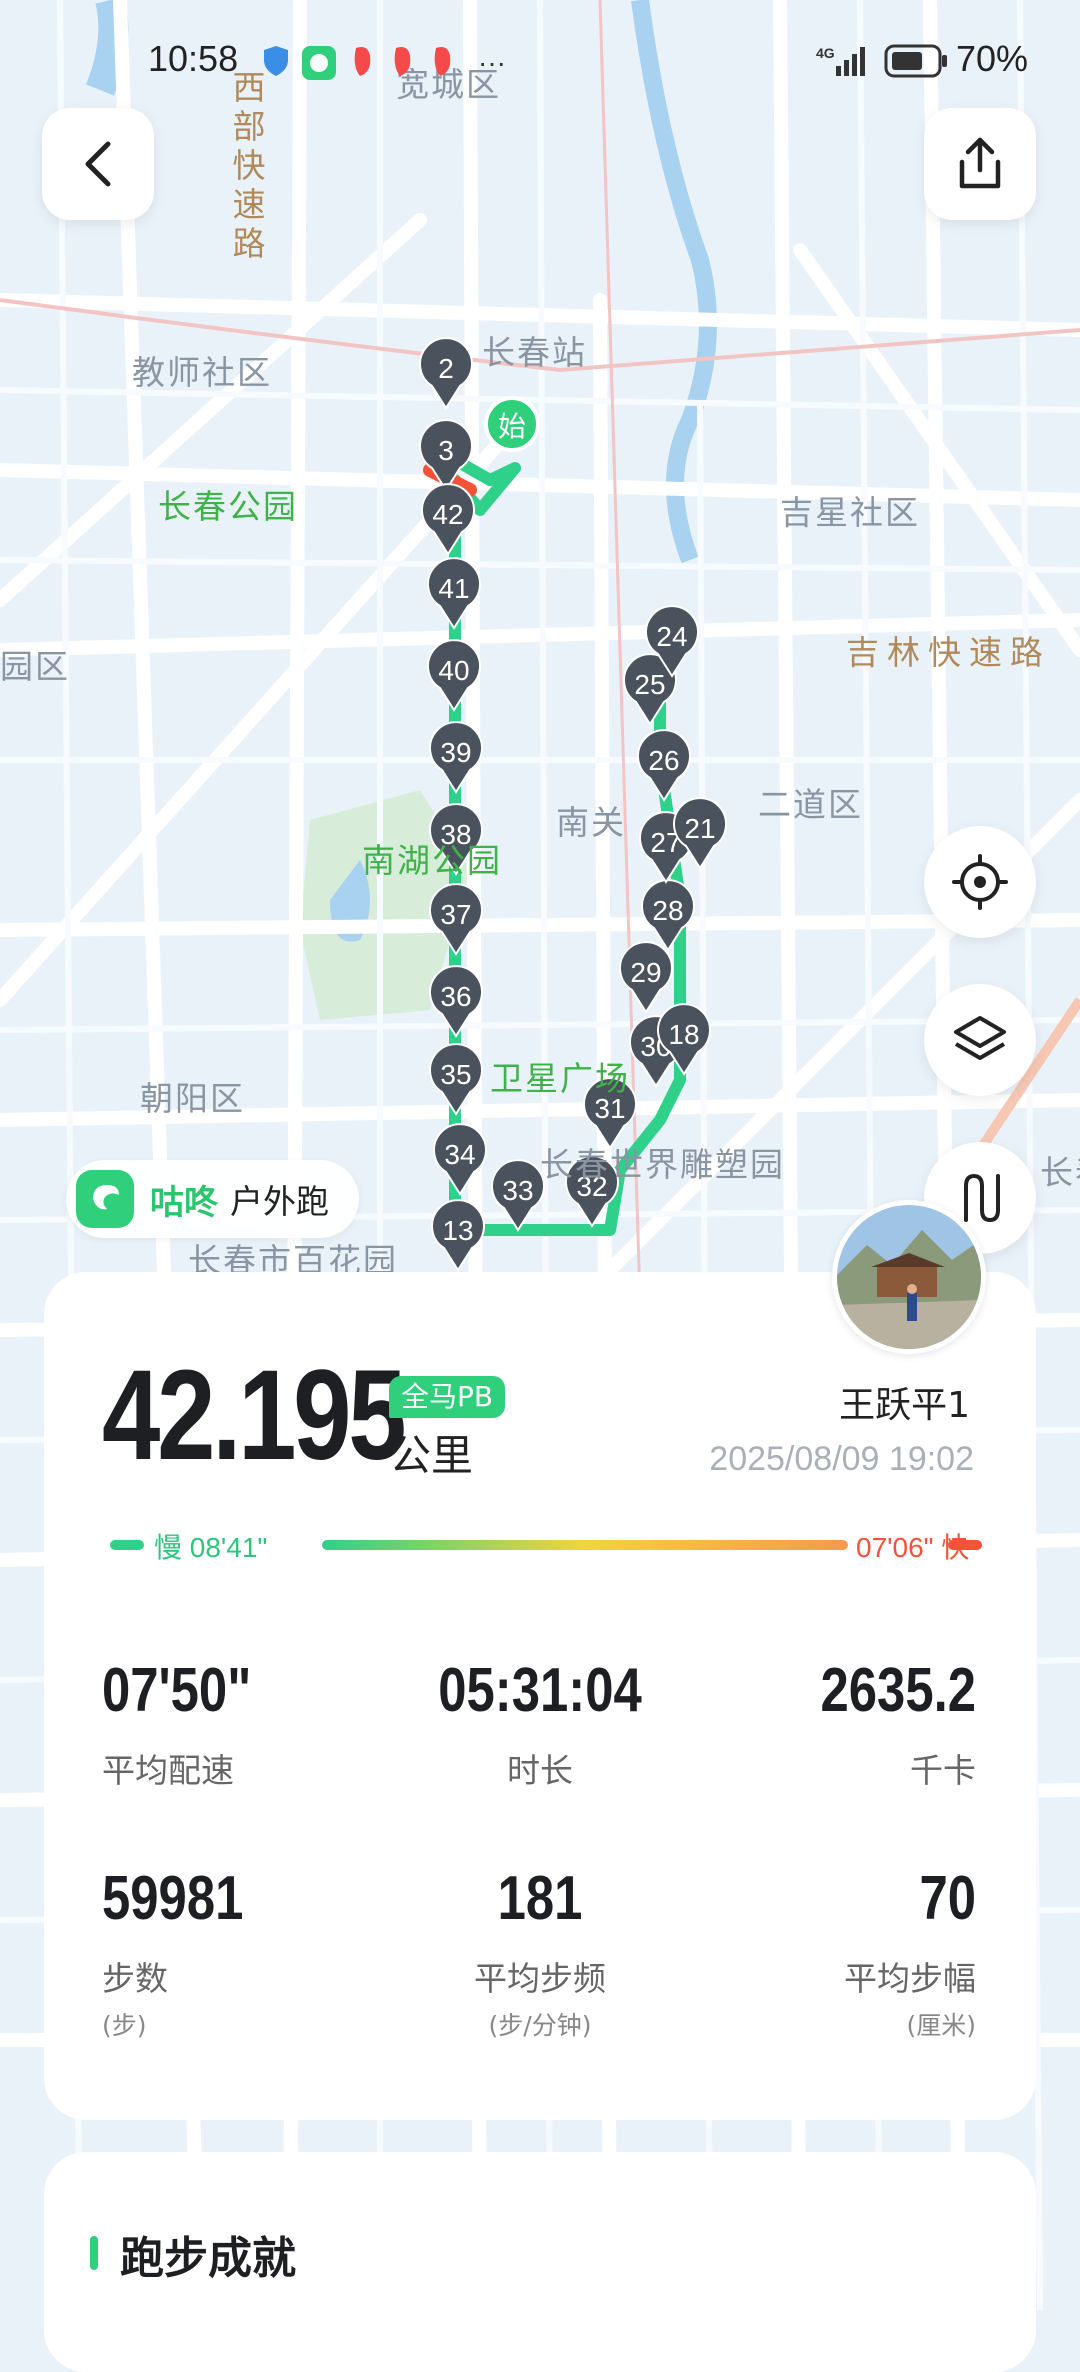  What do you see at coordinates (591, 822) in the screenshot?
I see `map-label-nanguan: 南关` at bounding box center [591, 822].